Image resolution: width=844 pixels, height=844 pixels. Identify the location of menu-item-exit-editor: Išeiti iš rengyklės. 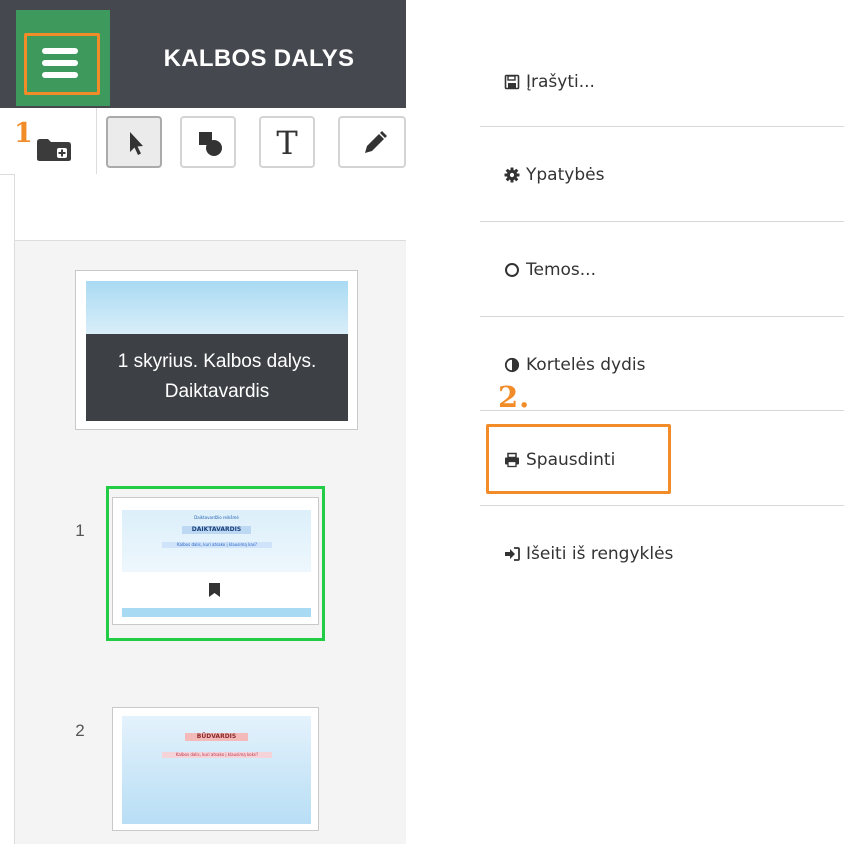
(662, 554).